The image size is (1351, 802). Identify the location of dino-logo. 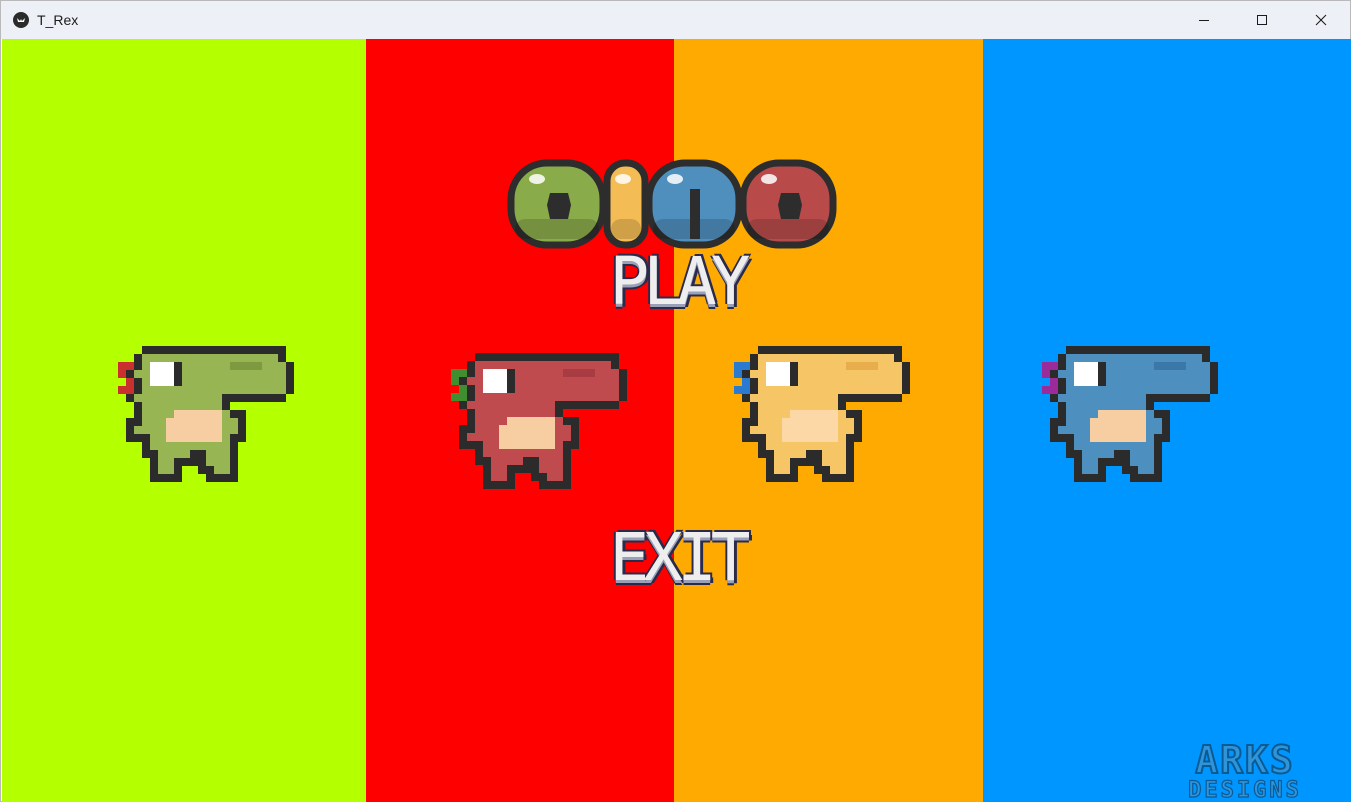
(672, 204).